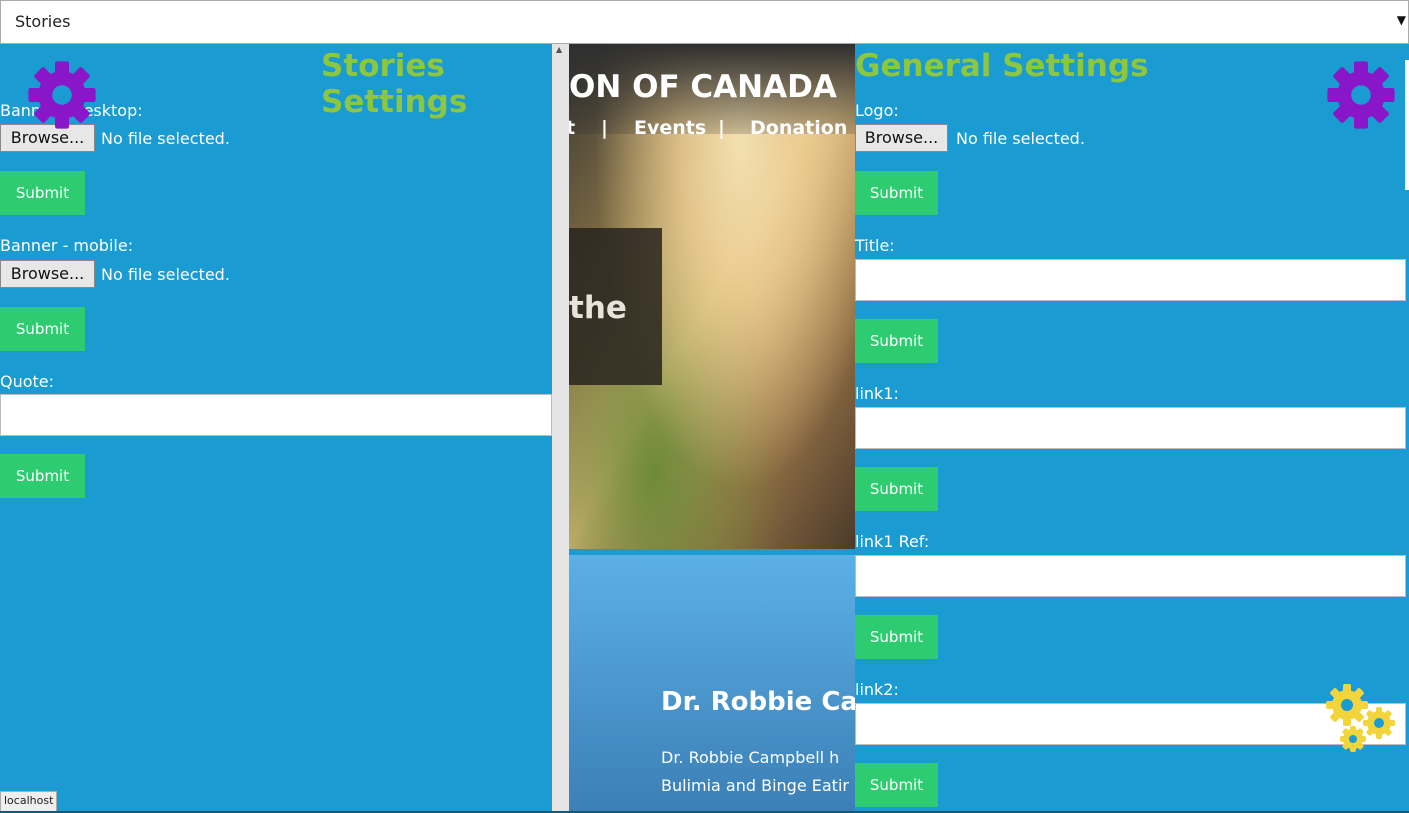 The height and width of the screenshot is (813, 1409). Describe the element at coordinates (42, 193) in the screenshot. I see `submit-banner-desktop-button: Submit` at that location.